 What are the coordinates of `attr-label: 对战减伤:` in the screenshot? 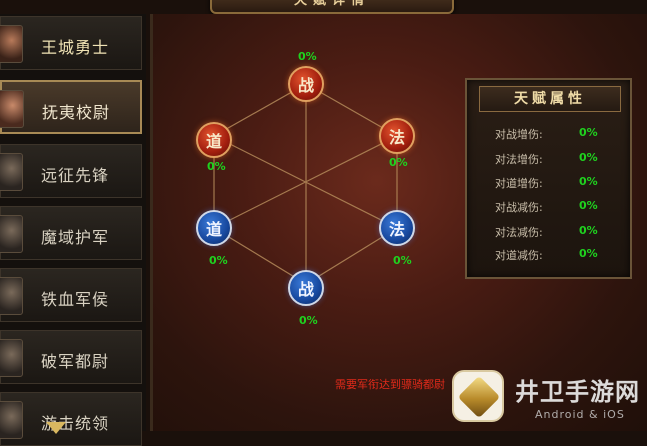 It's located at (519, 207).